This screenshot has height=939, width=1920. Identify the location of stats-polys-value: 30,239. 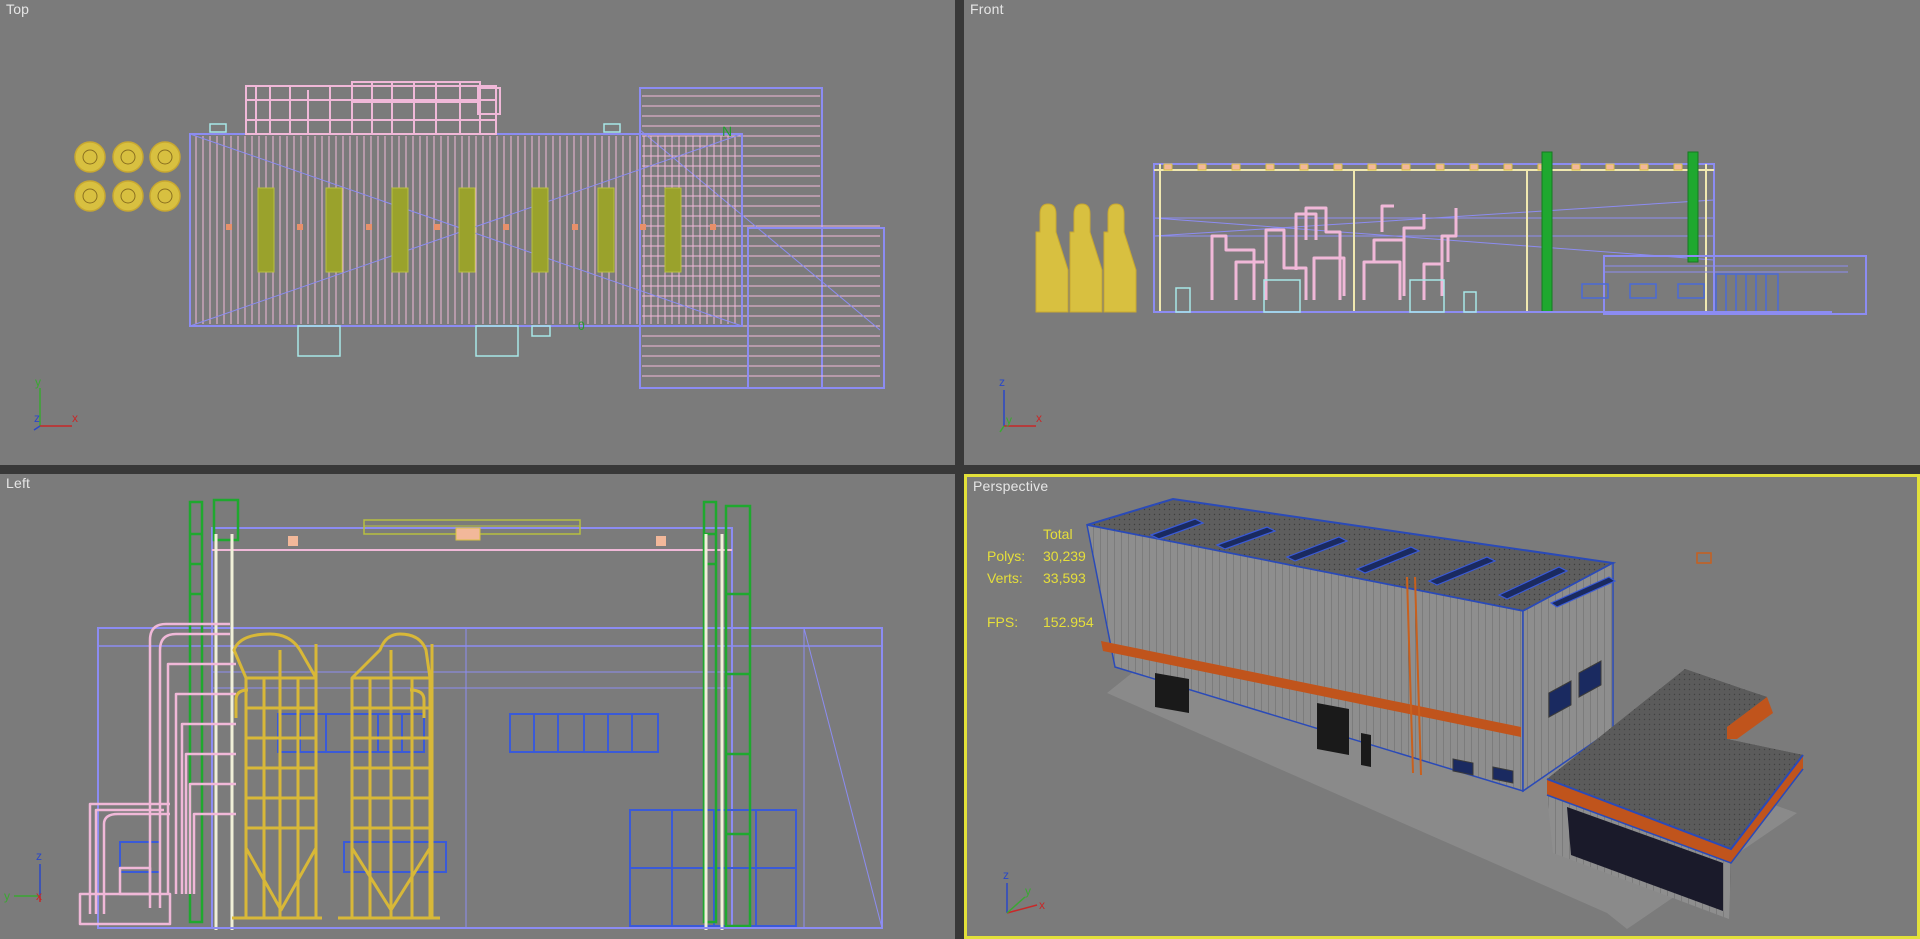
(1064, 556).